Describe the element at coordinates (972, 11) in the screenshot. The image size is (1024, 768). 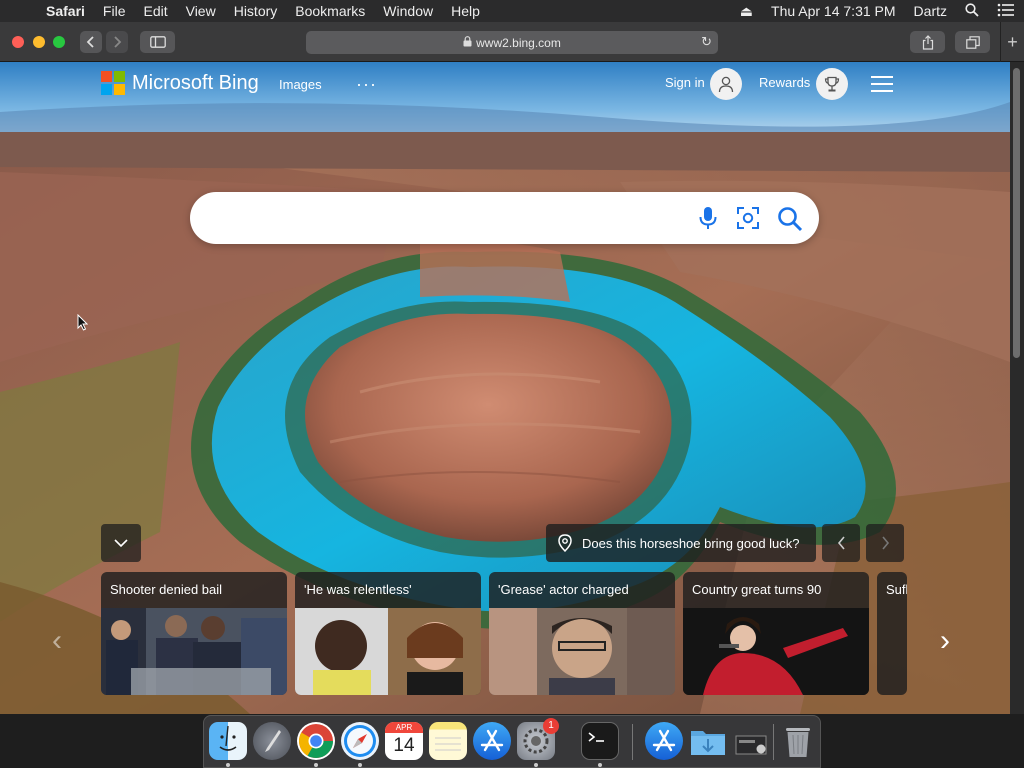
I see `spotlight-search-icon` at that location.